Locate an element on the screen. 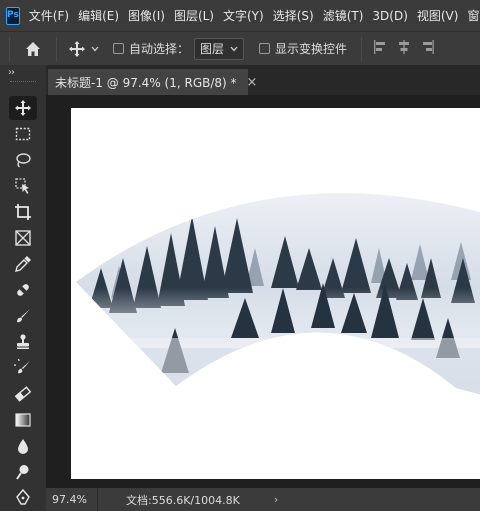 This screenshot has height=511, width=480. align-left-icon is located at coordinates (380, 48).